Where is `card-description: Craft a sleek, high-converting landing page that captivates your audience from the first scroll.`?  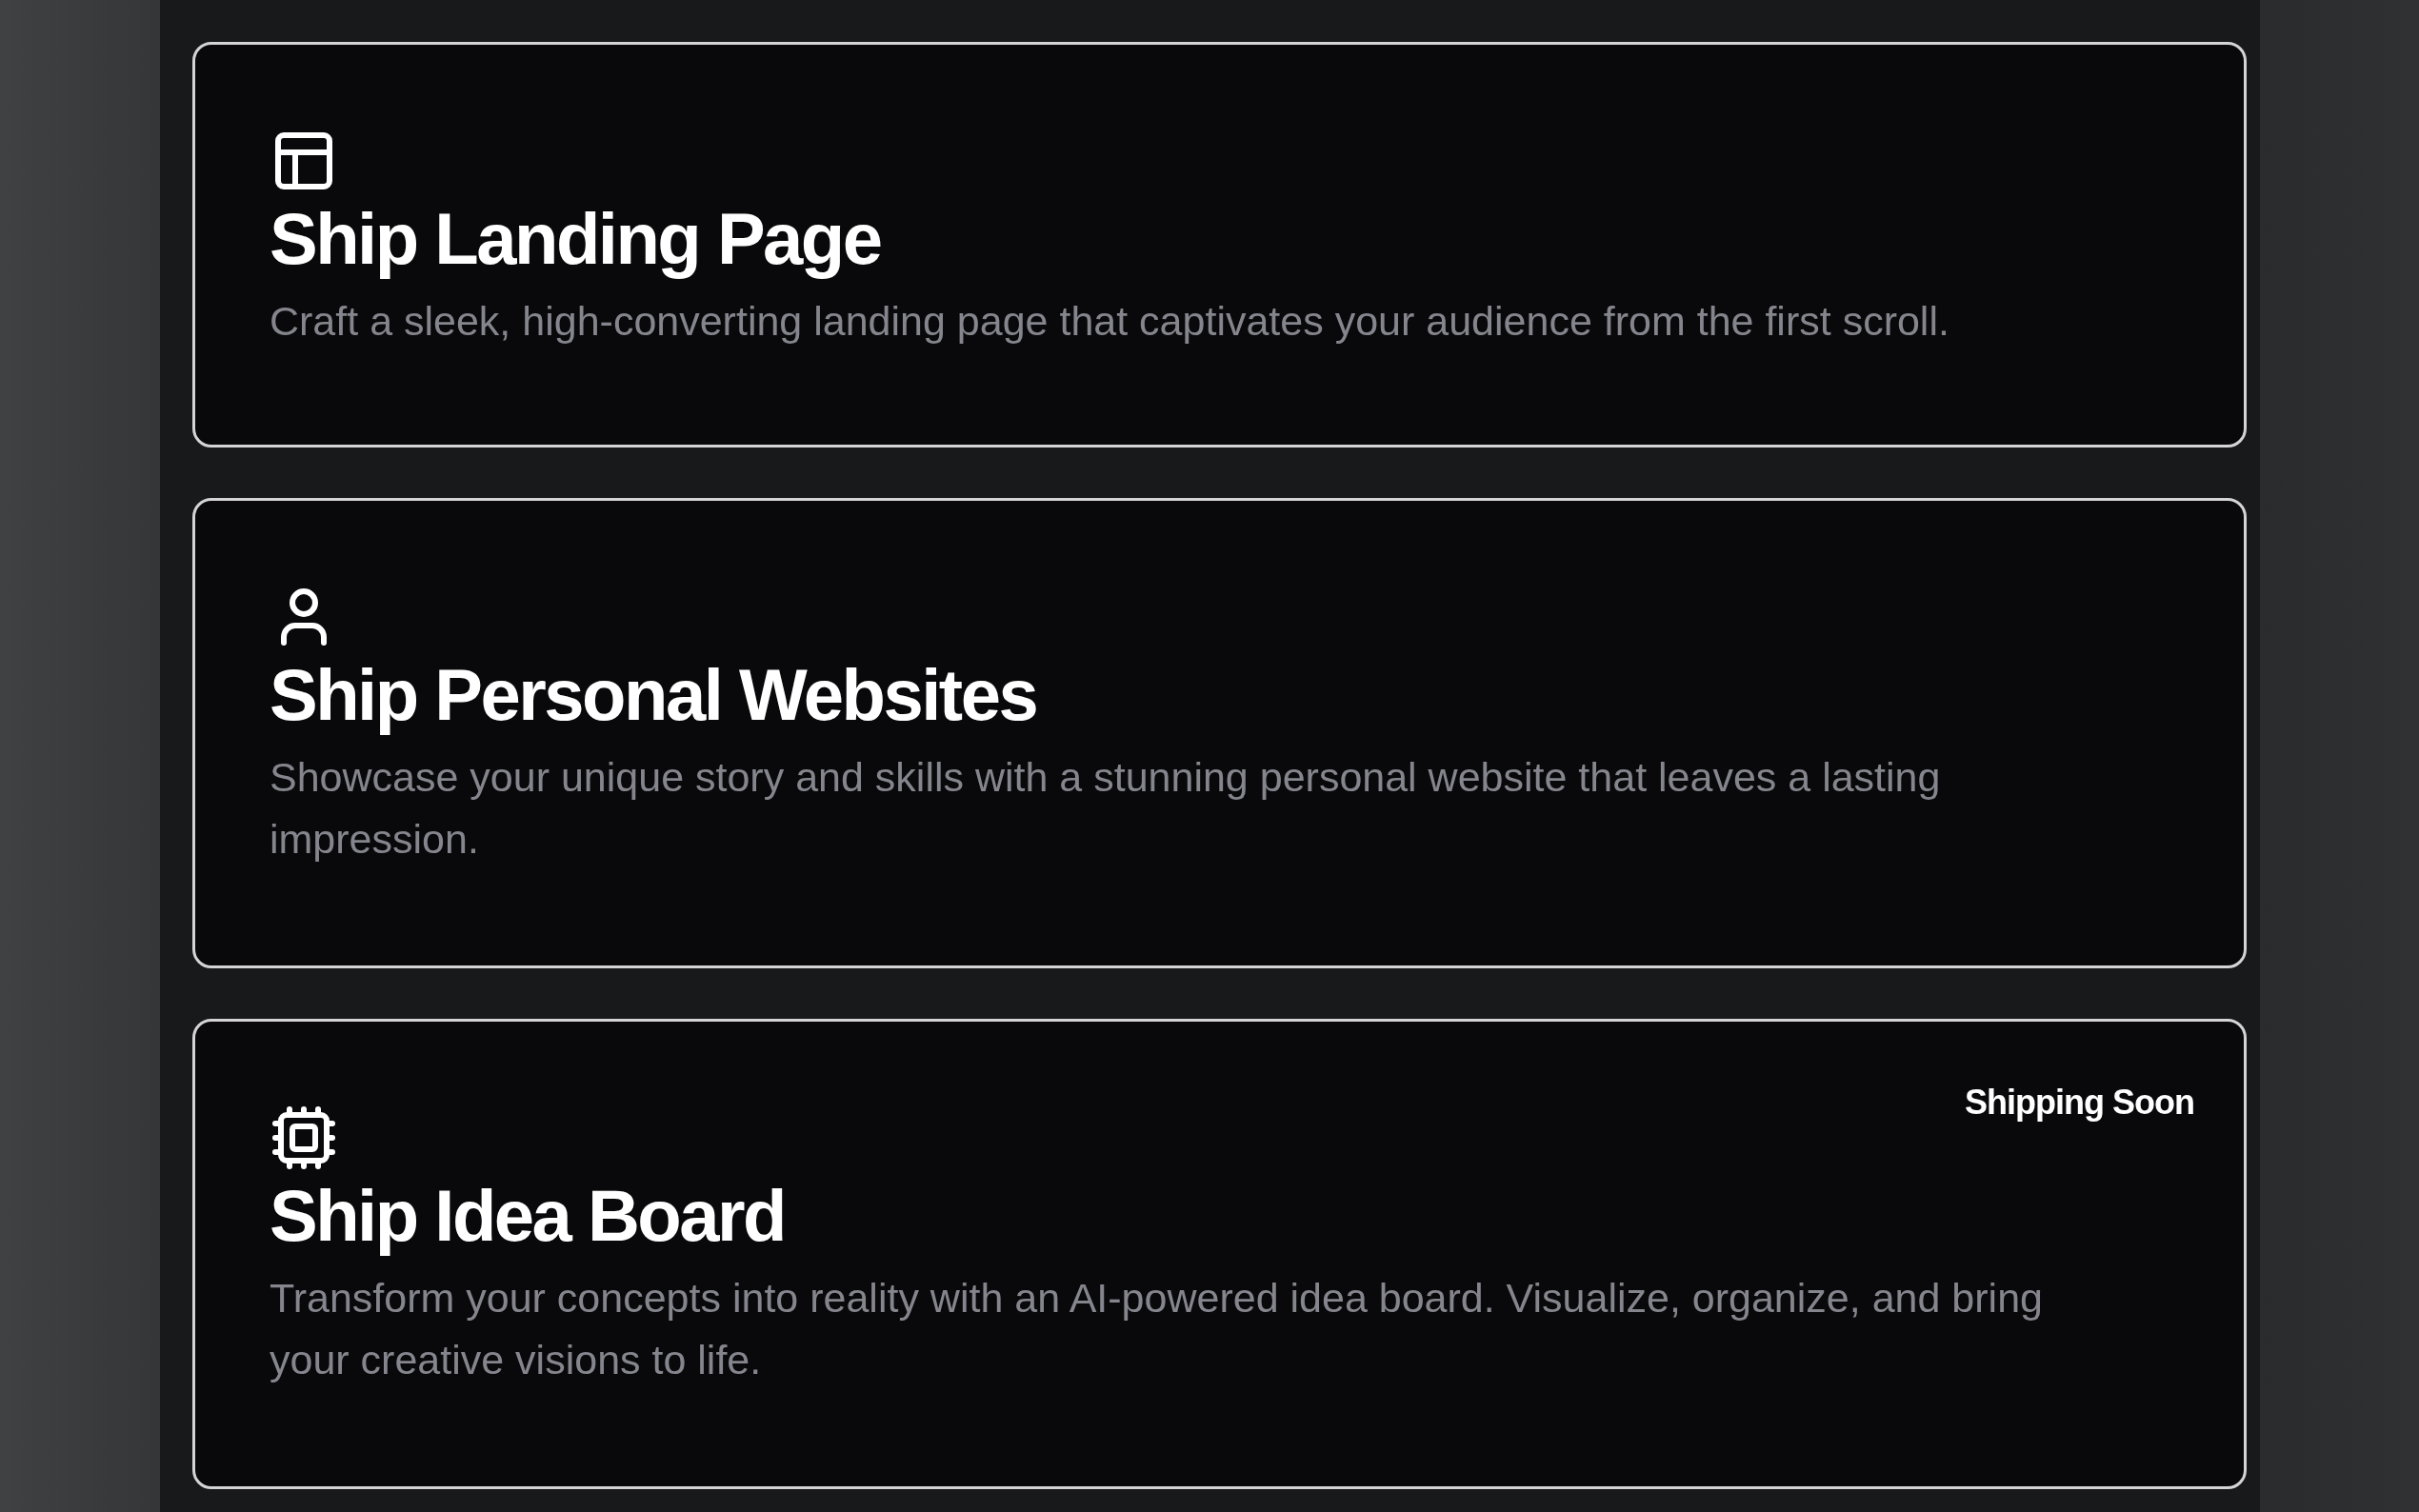 card-description: Craft a sleek, high-converting landing page that captivates your audience from the first scroll. is located at coordinates (1110, 321).